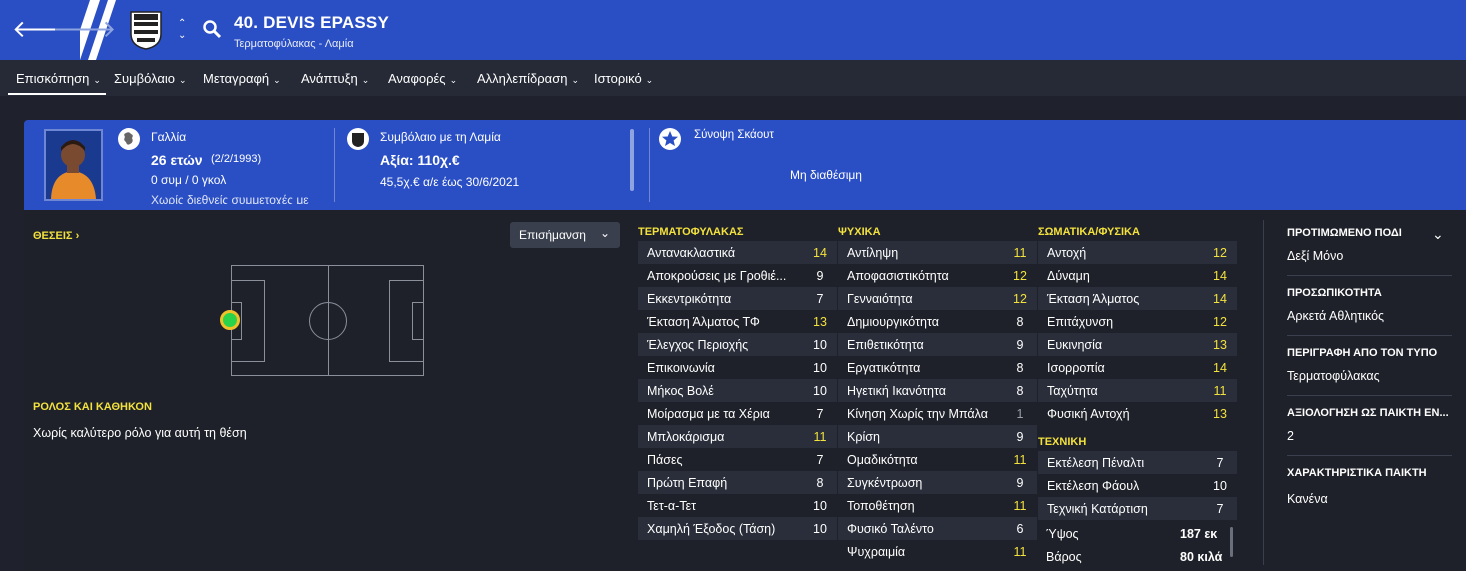  What do you see at coordinates (1020, 321) in the screenshot?
I see `attribute-value: 8` at bounding box center [1020, 321].